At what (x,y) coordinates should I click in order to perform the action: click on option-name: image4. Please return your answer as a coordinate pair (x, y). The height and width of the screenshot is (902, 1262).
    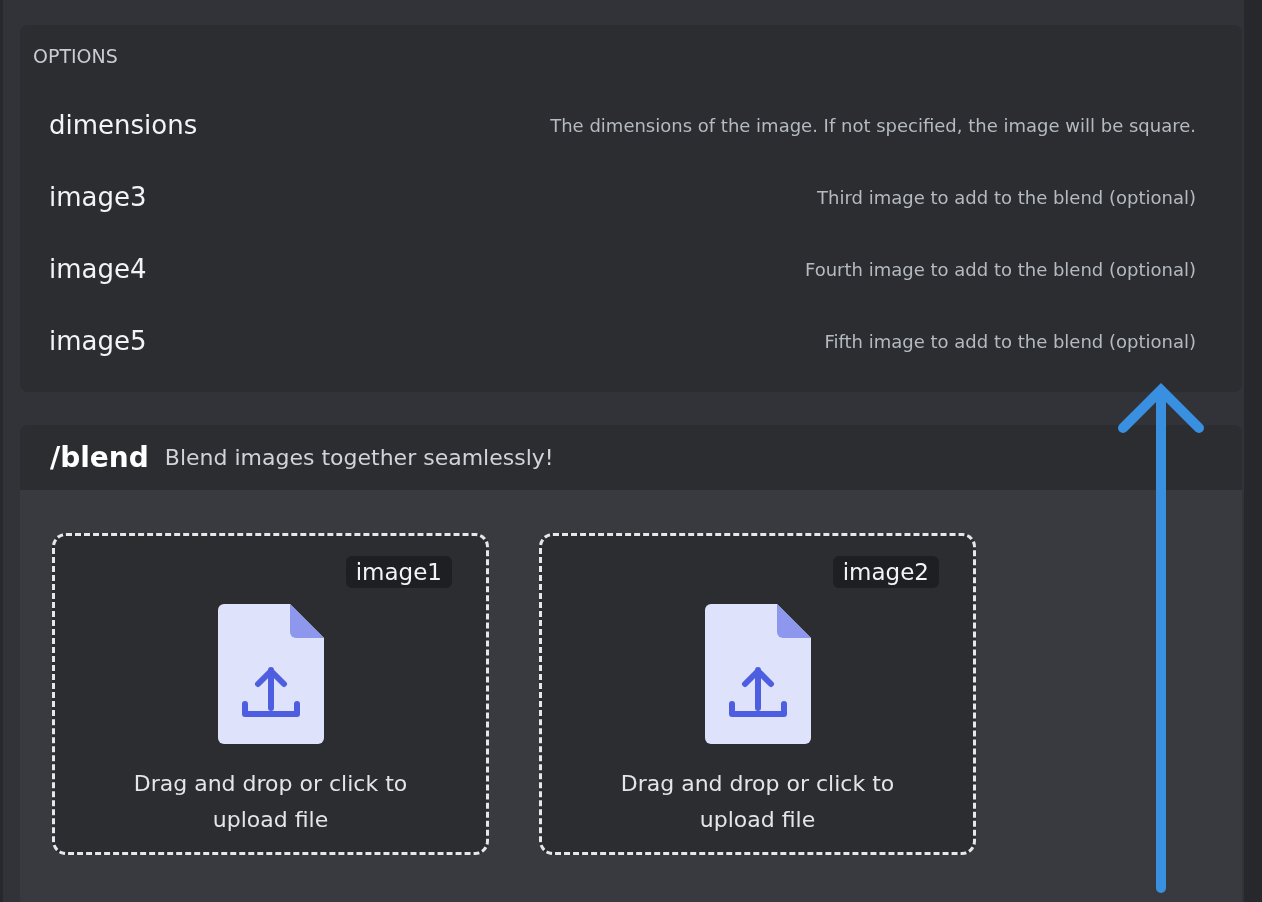
    Looking at the image, I should click on (98, 269).